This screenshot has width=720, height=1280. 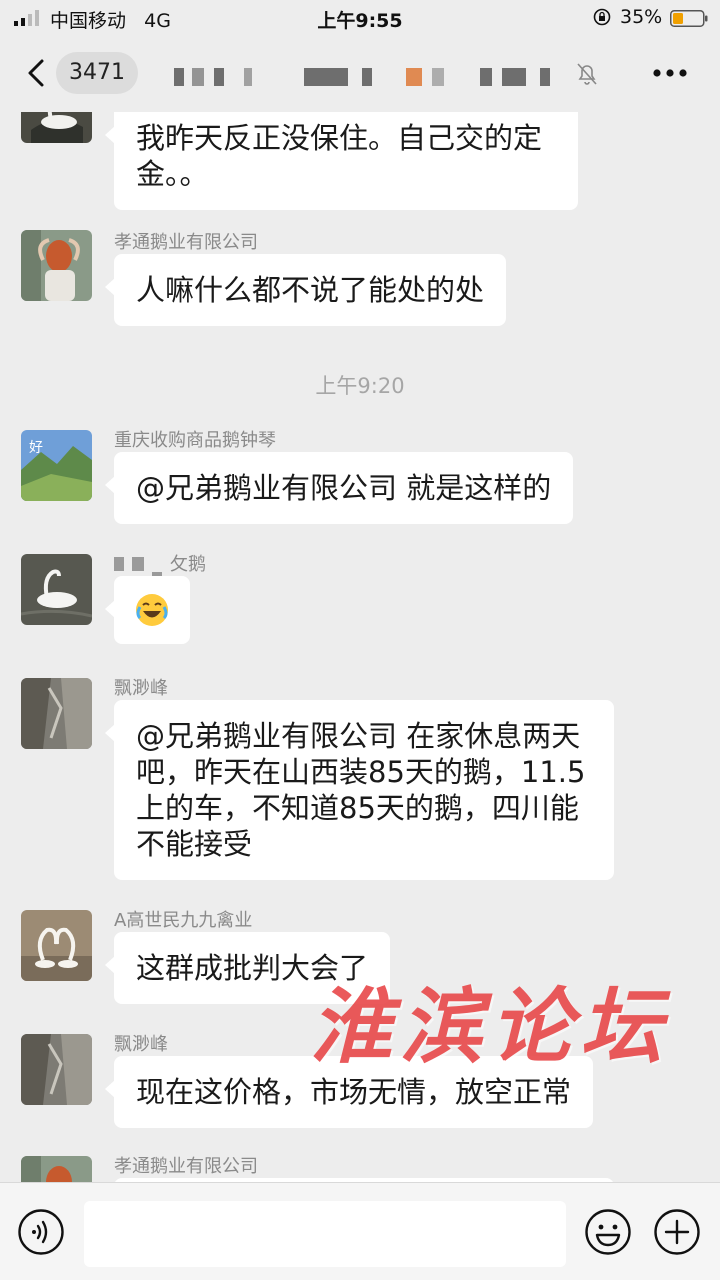 I want to click on status-time: 上午9:55, so click(x=360, y=21).